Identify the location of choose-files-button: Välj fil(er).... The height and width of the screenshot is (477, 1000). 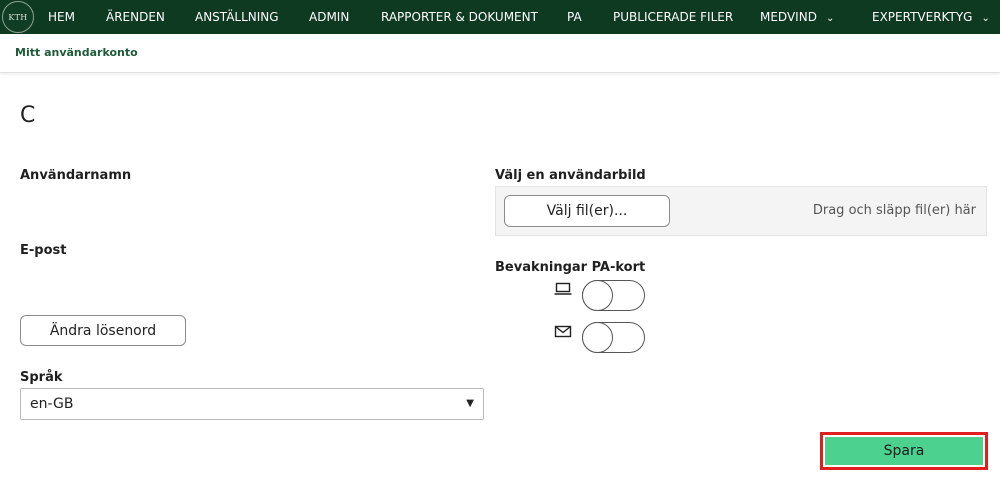
(587, 211).